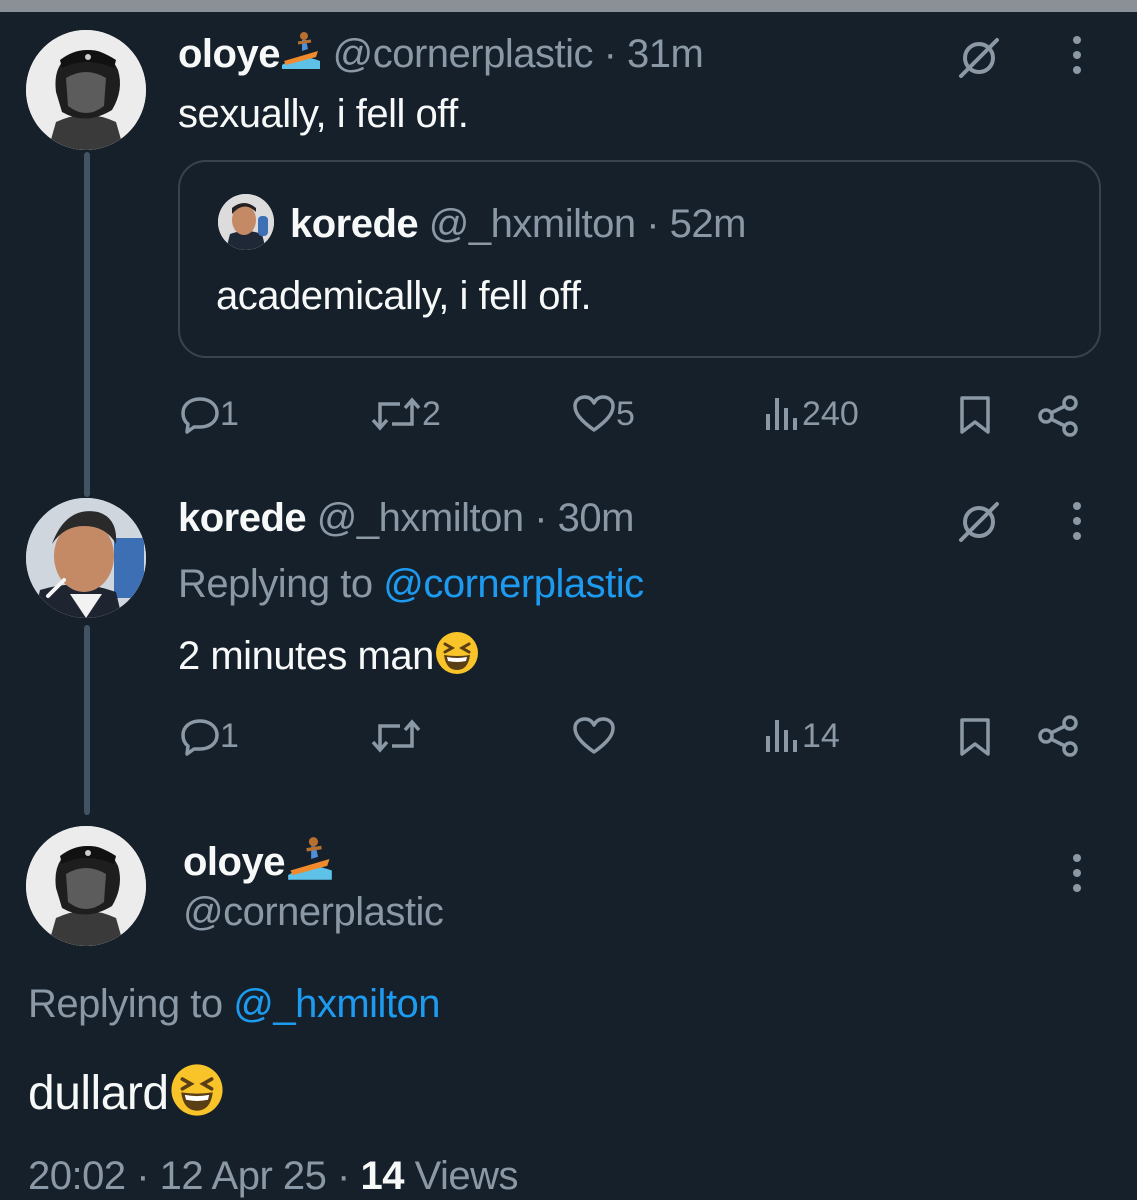  Describe the element at coordinates (466, 1176) in the screenshot. I see `views-label: Views` at that location.